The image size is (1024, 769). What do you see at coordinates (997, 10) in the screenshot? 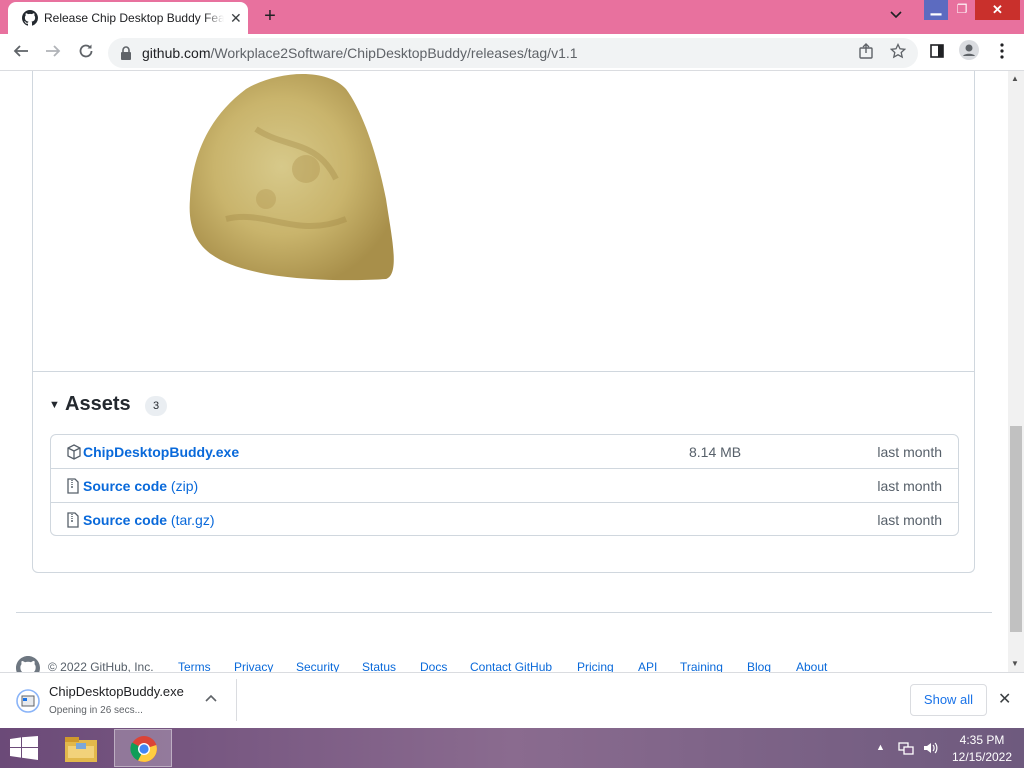
I see `window-close-button: ✕` at bounding box center [997, 10].